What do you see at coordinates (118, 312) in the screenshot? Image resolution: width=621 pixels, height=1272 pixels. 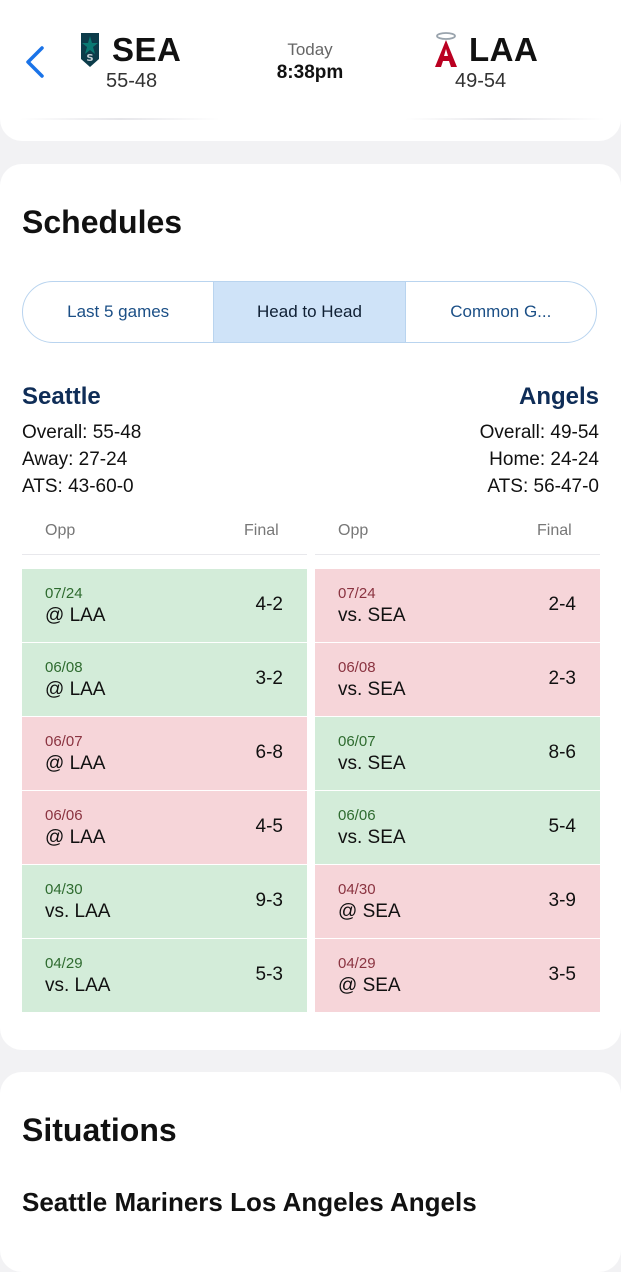 I see `tab-last-5-games: Last 5 games` at bounding box center [118, 312].